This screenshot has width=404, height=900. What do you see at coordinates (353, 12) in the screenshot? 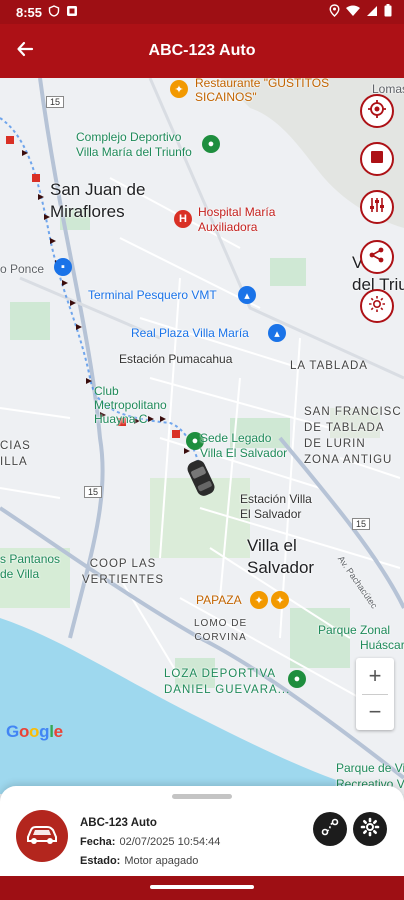
I see `wifi-icon` at bounding box center [353, 12].